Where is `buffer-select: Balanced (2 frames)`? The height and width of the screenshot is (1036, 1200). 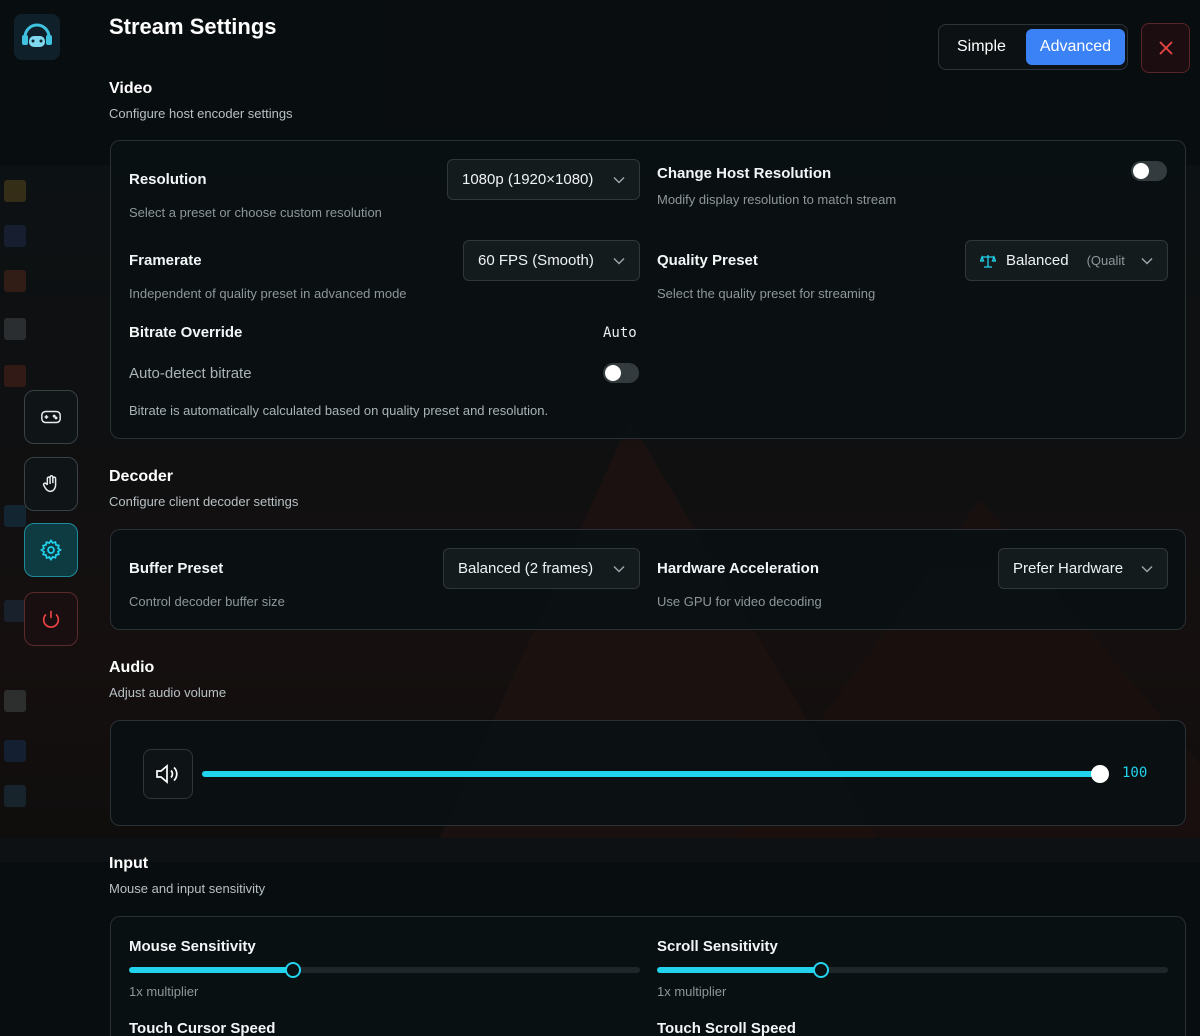 buffer-select: Balanced (2 frames) is located at coordinates (541, 568).